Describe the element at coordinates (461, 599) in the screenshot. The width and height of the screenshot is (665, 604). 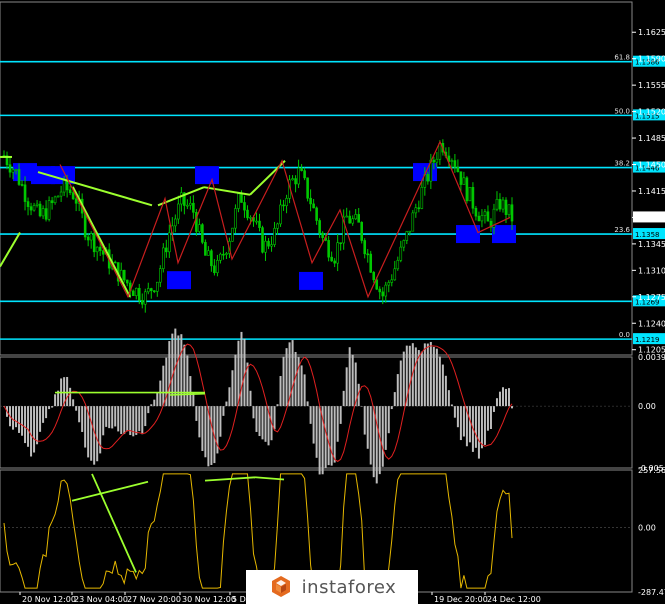
I see `time-tick-label: 19 Dec 20:00` at that location.